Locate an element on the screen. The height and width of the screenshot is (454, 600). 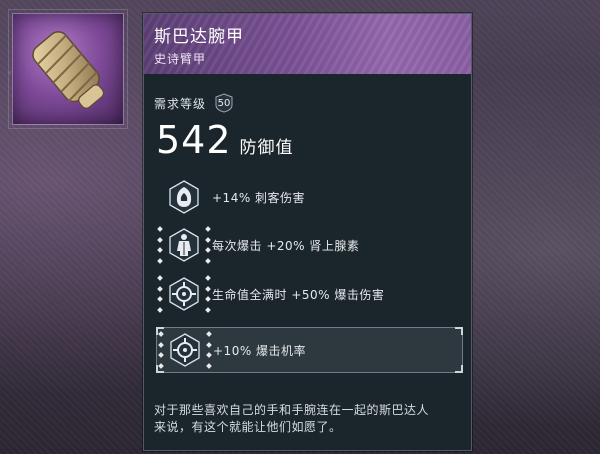
bracer-icon is located at coordinates (68, 70).